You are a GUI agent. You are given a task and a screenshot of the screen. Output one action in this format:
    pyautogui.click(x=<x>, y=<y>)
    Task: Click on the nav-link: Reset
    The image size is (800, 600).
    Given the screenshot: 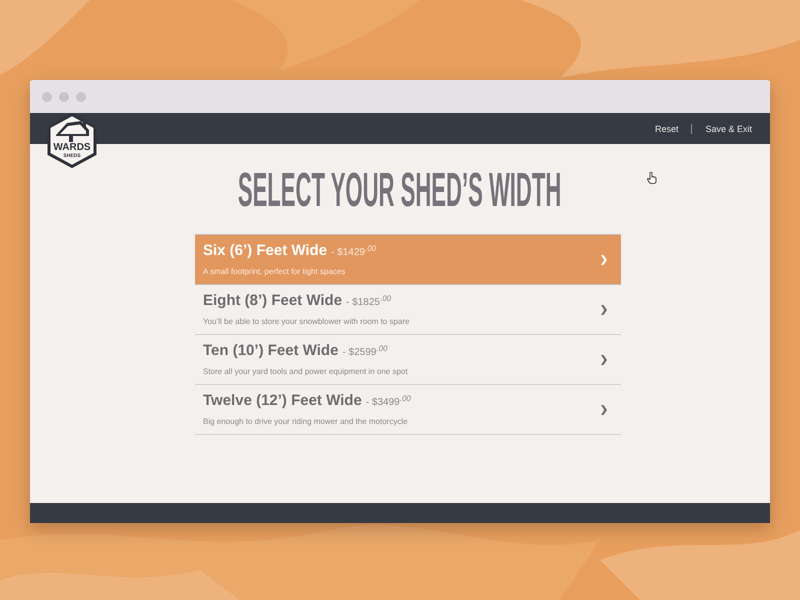 What is the action you would take?
    pyautogui.click(x=666, y=128)
    